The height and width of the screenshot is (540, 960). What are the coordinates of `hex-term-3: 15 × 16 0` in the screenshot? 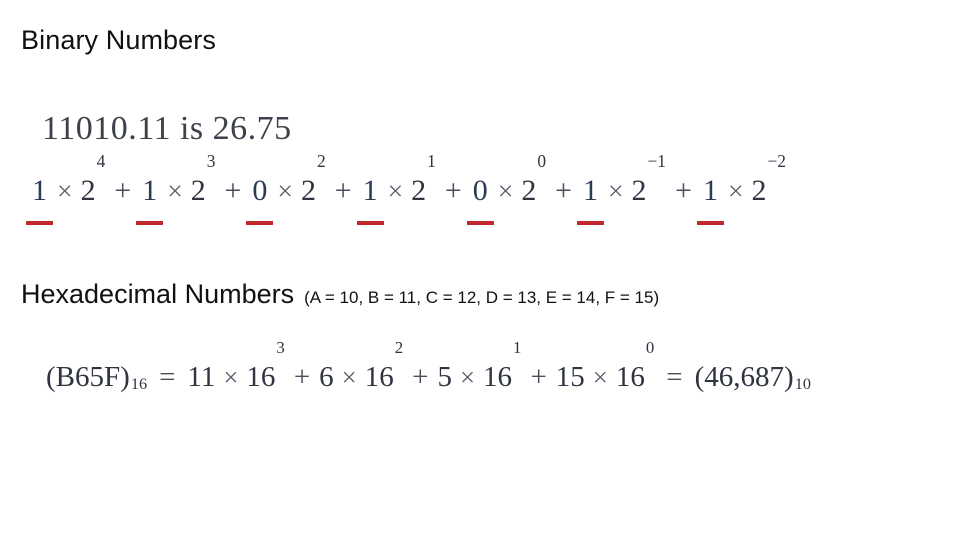 It's located at (604, 367).